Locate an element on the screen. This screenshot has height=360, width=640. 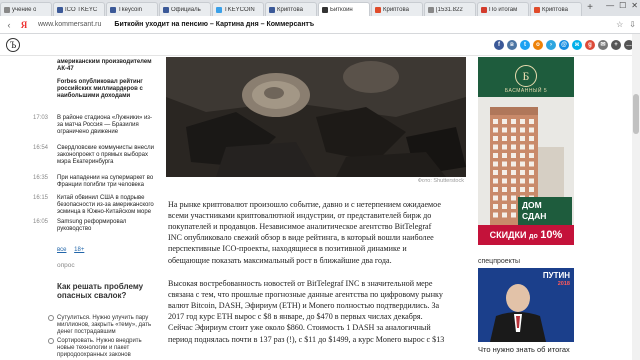
share-vk-icon: в is located at coordinates (512, 44).